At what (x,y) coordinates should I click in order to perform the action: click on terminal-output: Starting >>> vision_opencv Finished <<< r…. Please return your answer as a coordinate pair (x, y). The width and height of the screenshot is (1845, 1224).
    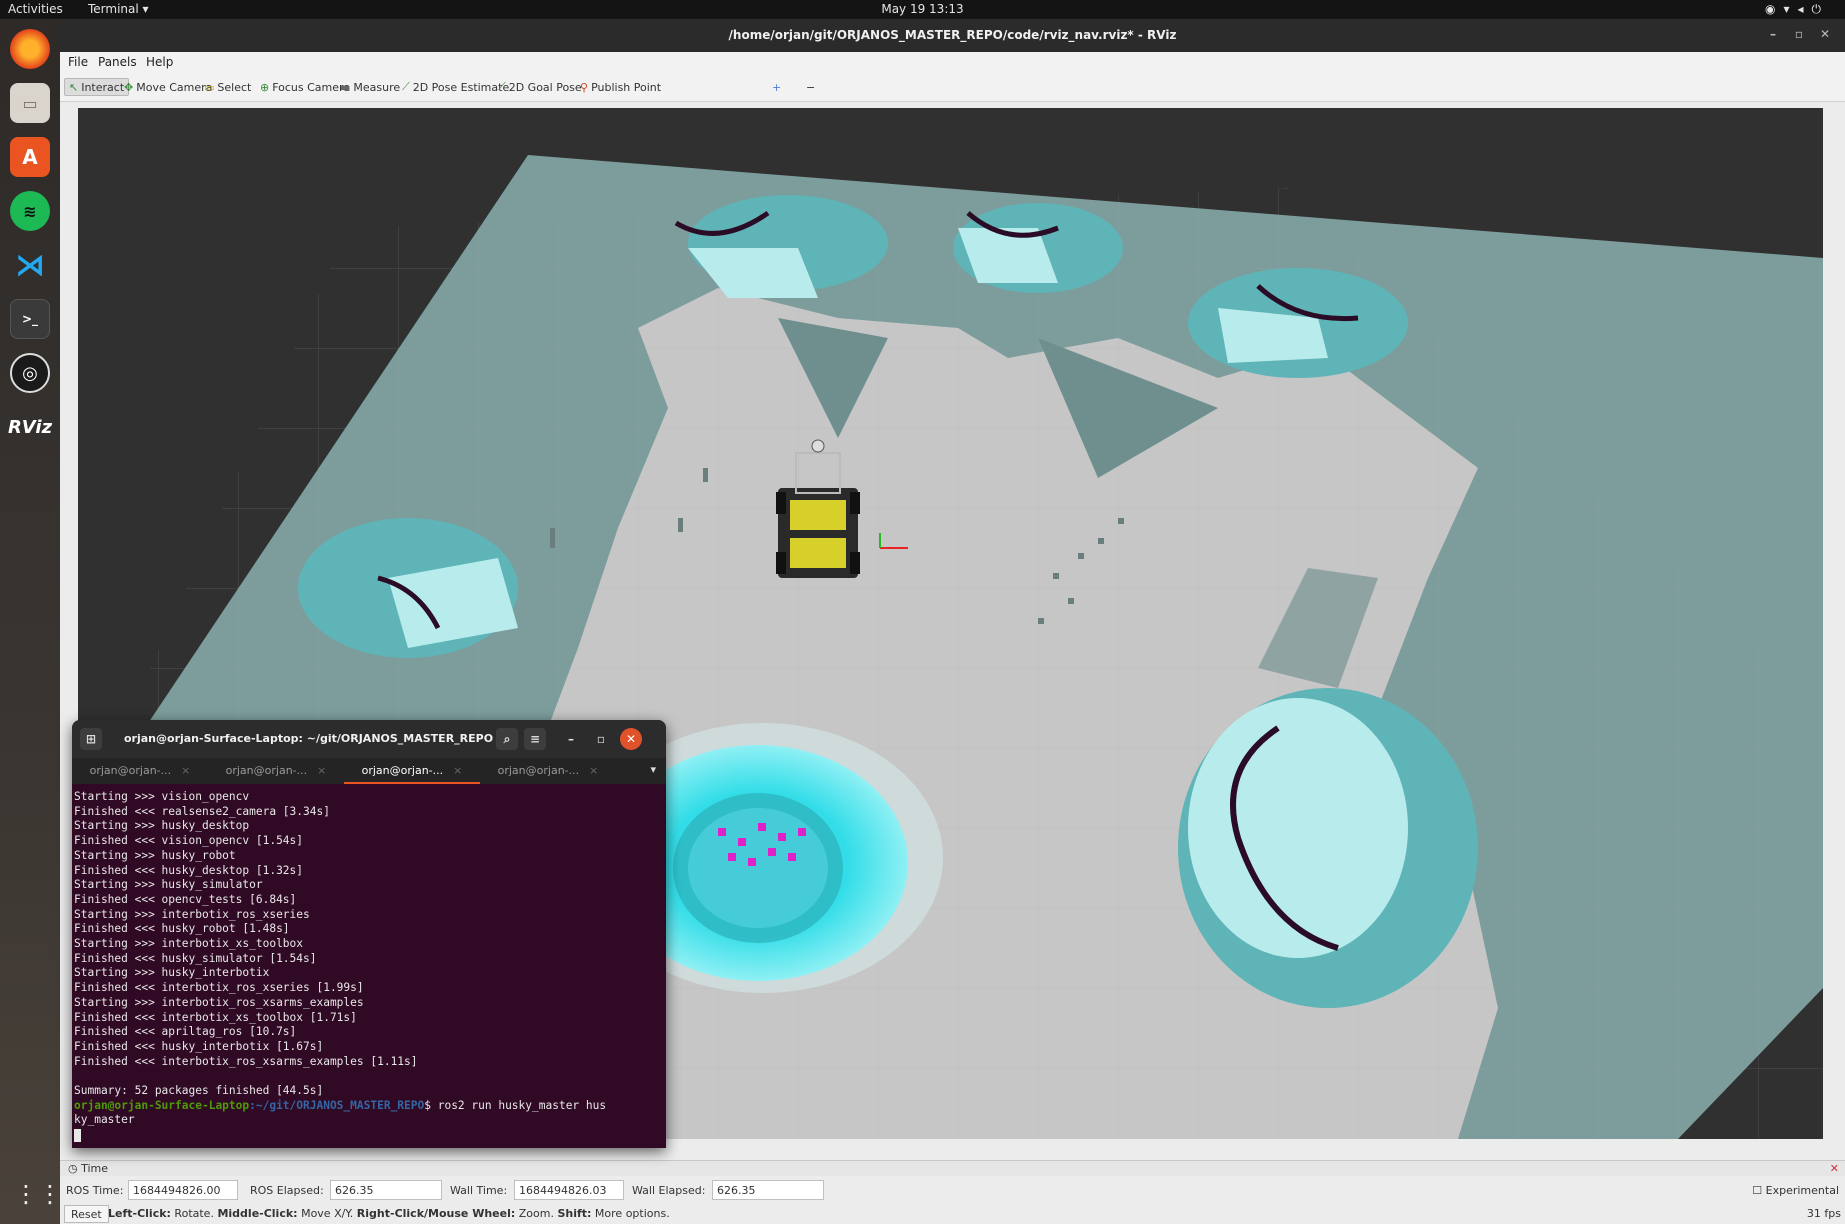
    Looking at the image, I should click on (369, 963).